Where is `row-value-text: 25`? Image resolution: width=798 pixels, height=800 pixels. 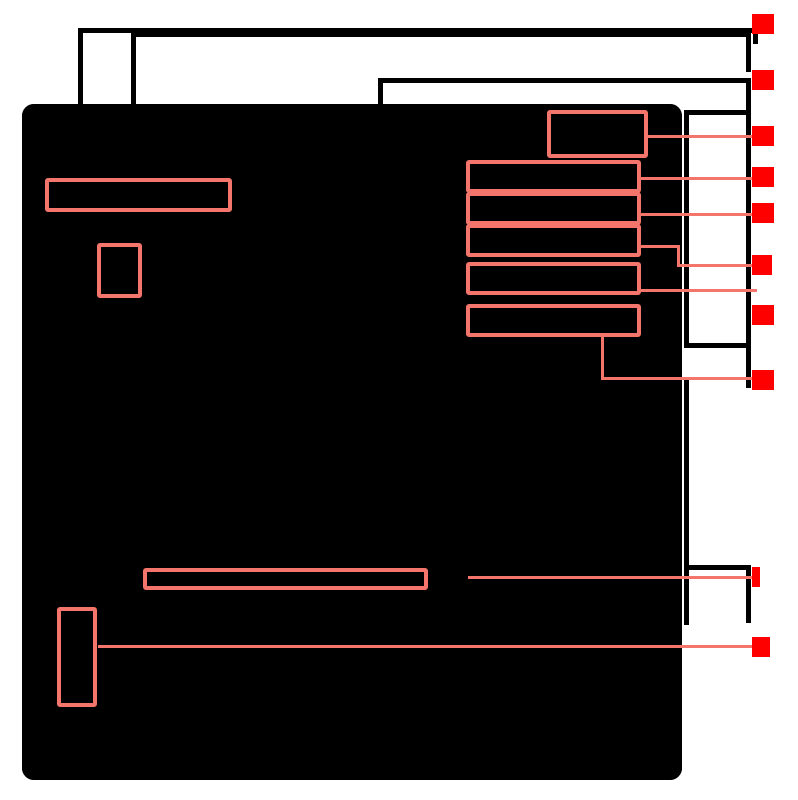
row-value-text: 25 is located at coordinates (142, 642).